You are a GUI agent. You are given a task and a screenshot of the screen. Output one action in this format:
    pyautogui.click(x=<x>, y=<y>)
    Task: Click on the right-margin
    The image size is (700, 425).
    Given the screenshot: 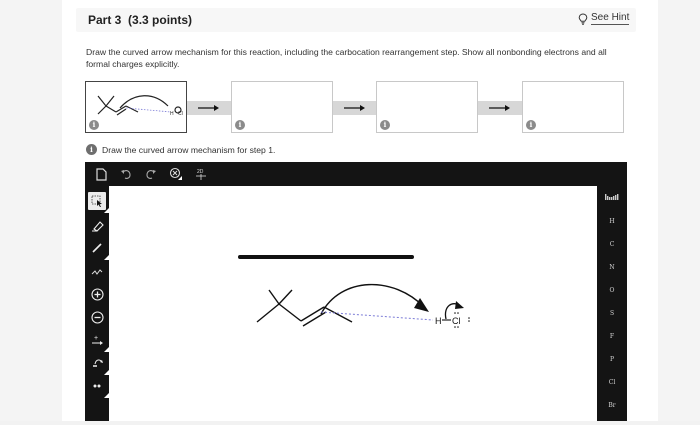 What is the action you would take?
    pyautogui.click(x=679, y=212)
    